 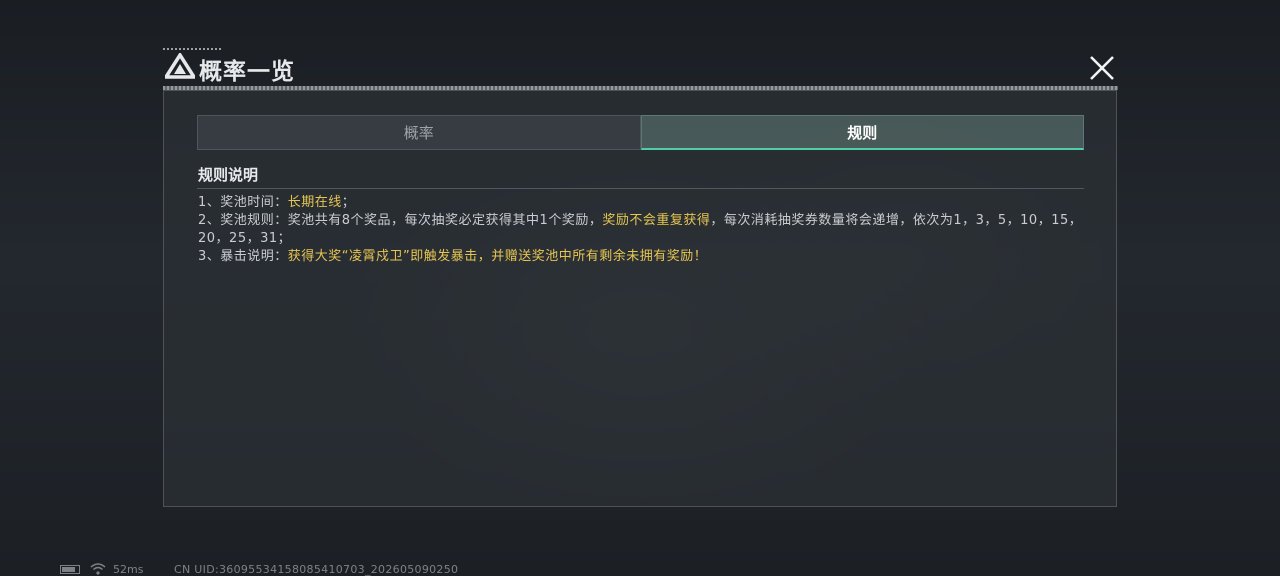 I want to click on rule-line-3: 3、暴击说明：获得大奖“凌霄戍卫”即触发暴击，并赠送奖池中所有剩余未拥有奖励！, so click(x=642, y=257).